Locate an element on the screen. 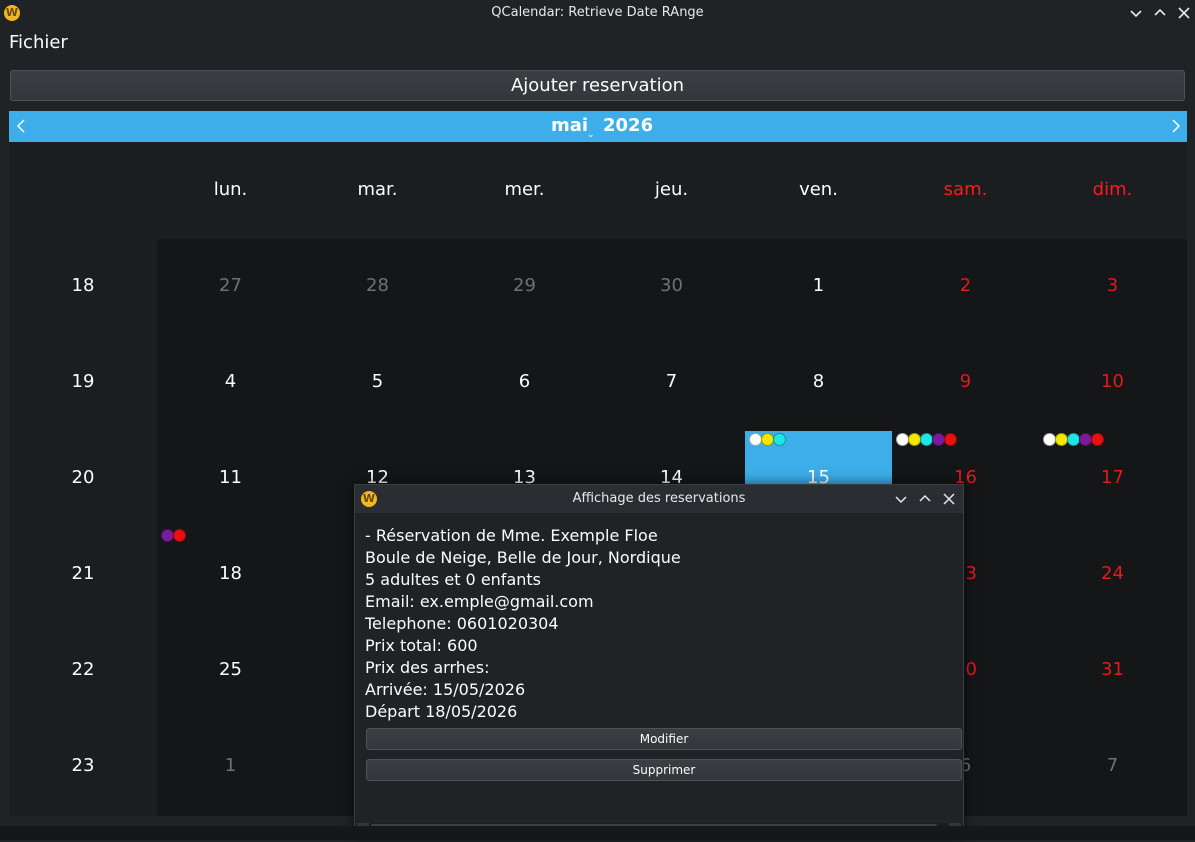  month-selector: mai is located at coordinates (569, 125).